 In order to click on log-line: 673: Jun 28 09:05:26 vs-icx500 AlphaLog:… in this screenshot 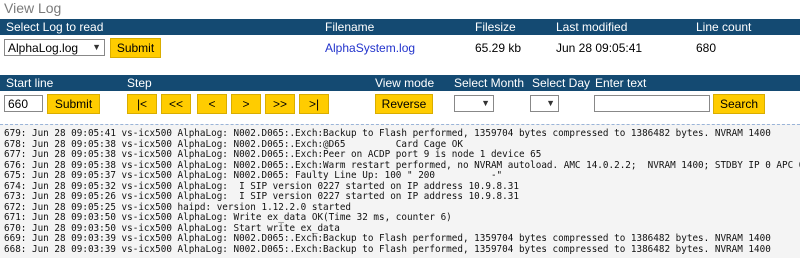, I will do `click(261, 196)`.